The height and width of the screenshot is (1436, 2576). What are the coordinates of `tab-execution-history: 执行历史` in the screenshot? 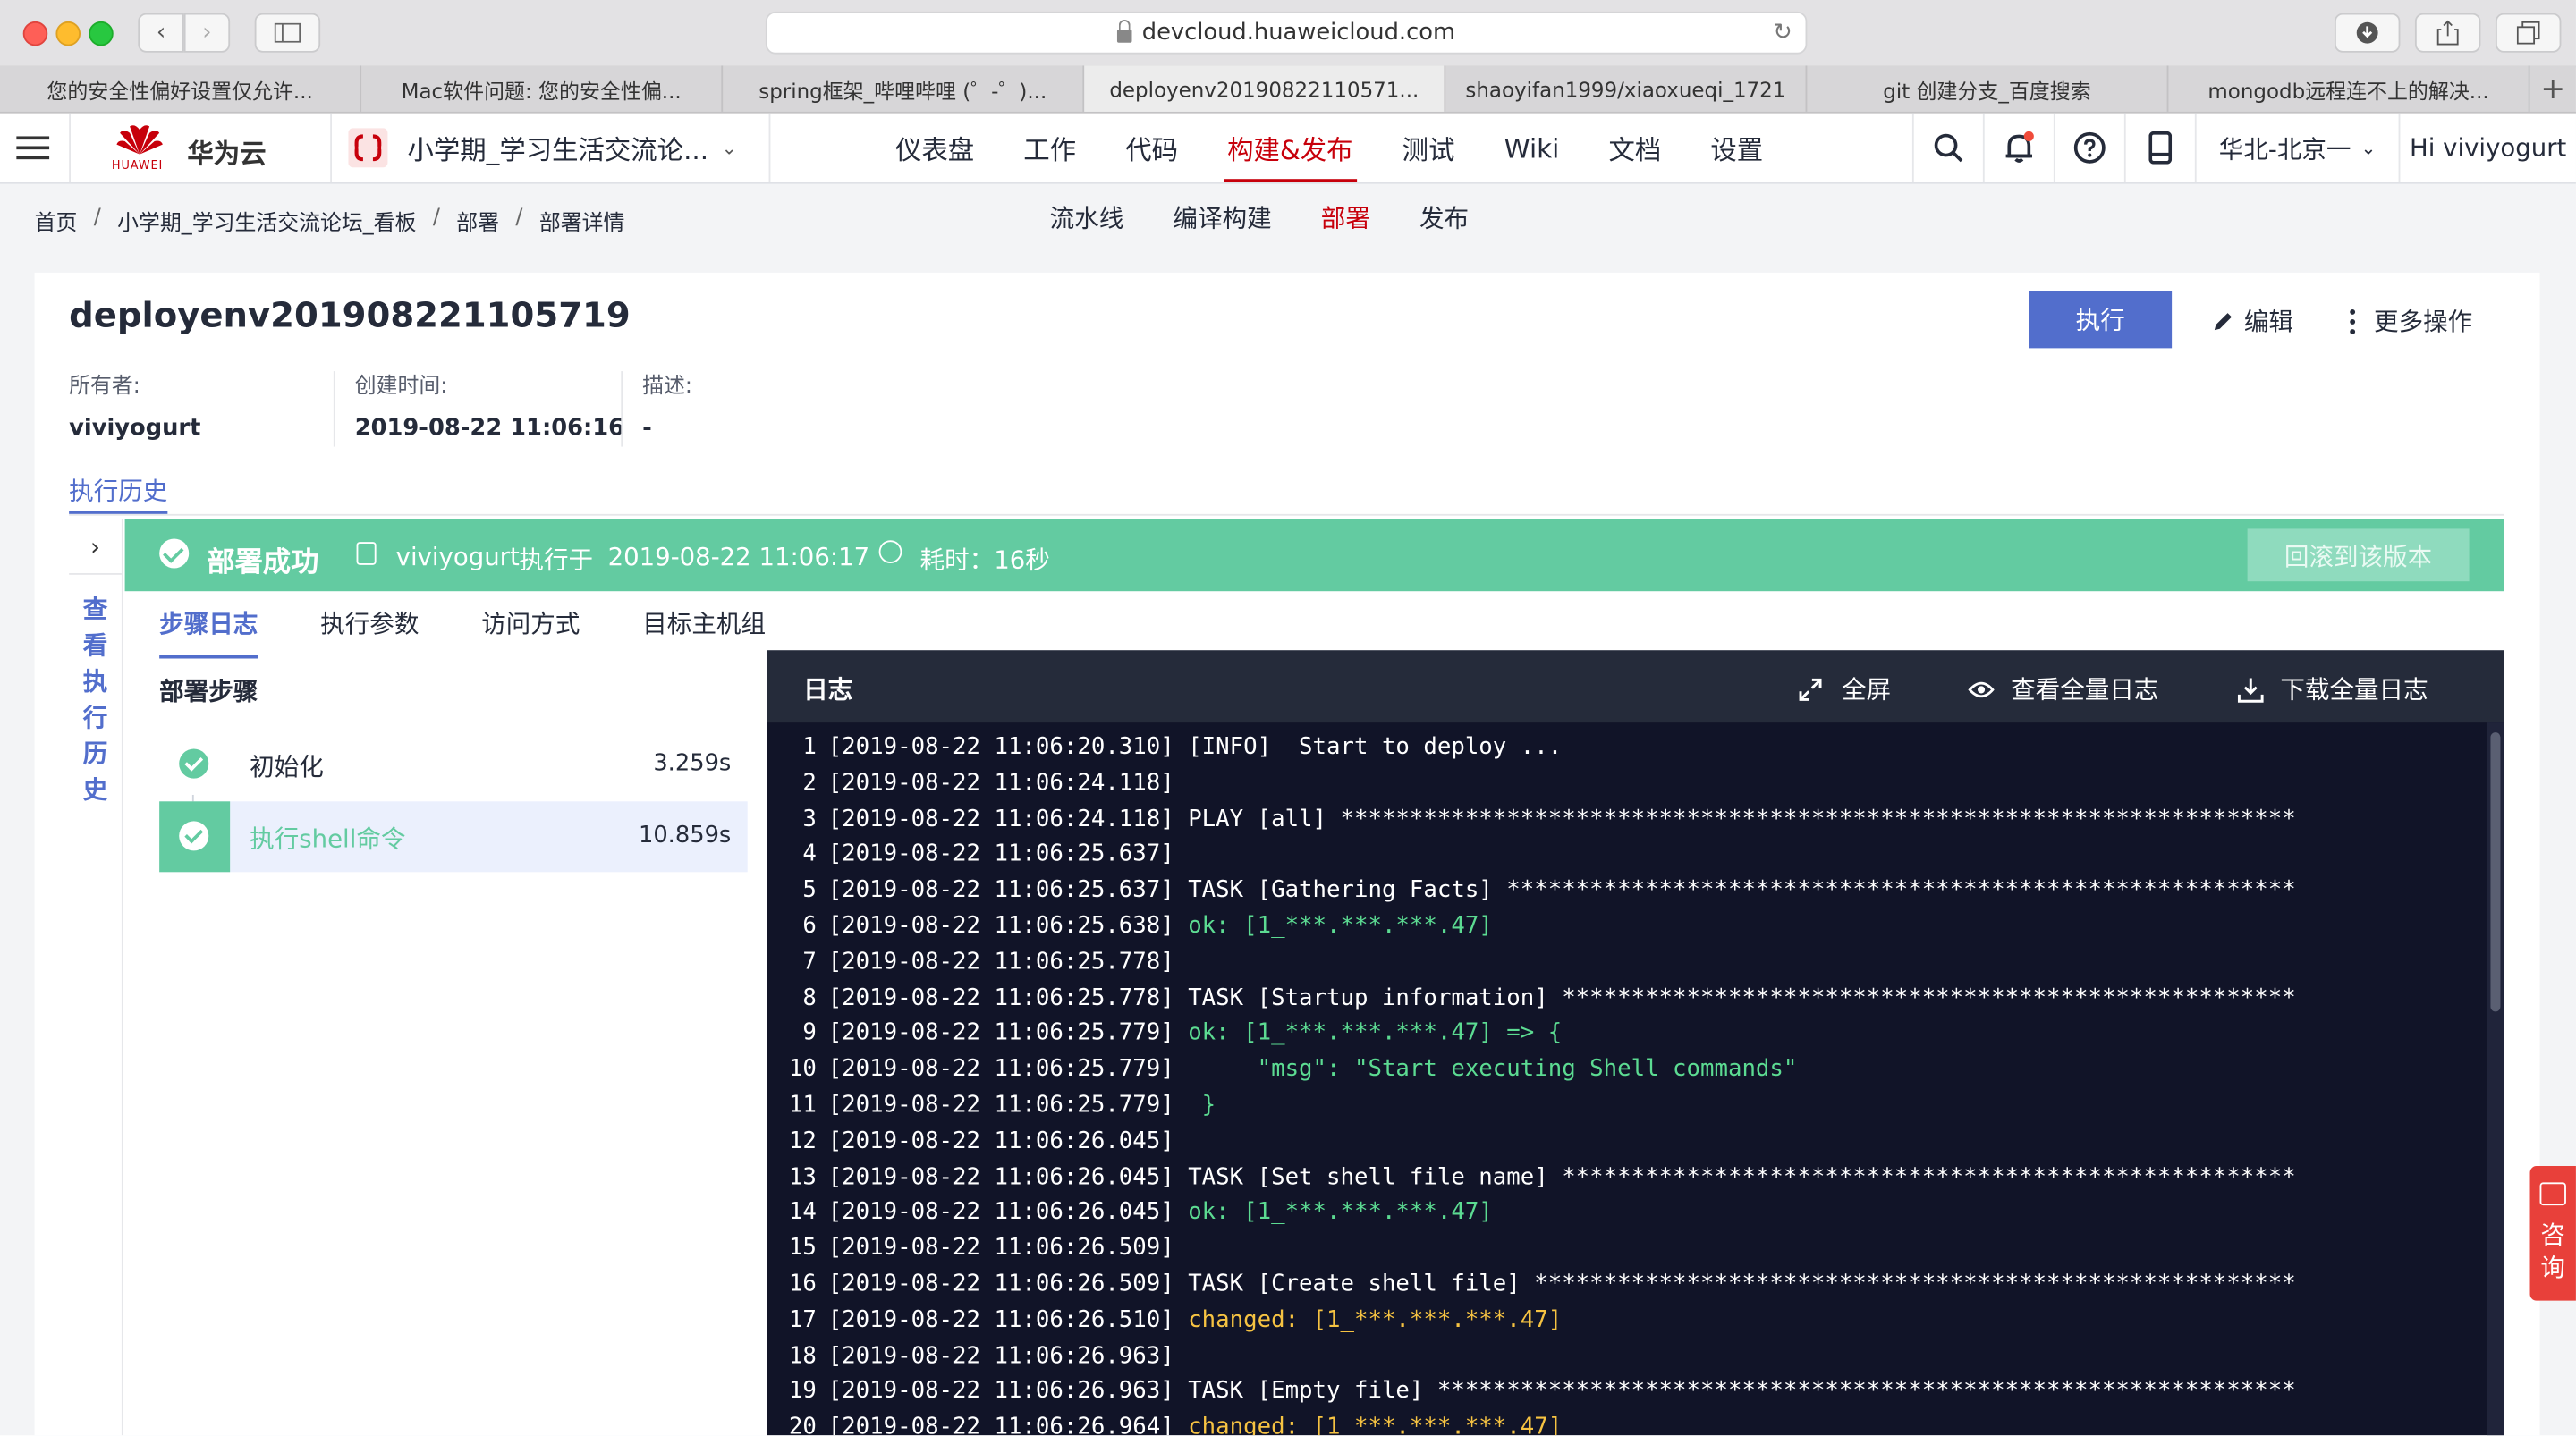 It's located at (118, 491).